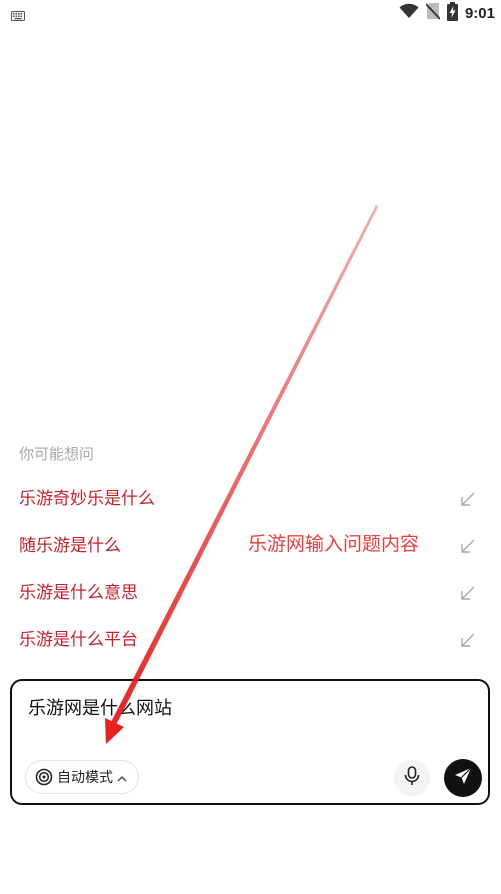 This screenshot has width=501, height=894. Describe the element at coordinates (122, 777) in the screenshot. I see `chevron-up-icon` at that location.